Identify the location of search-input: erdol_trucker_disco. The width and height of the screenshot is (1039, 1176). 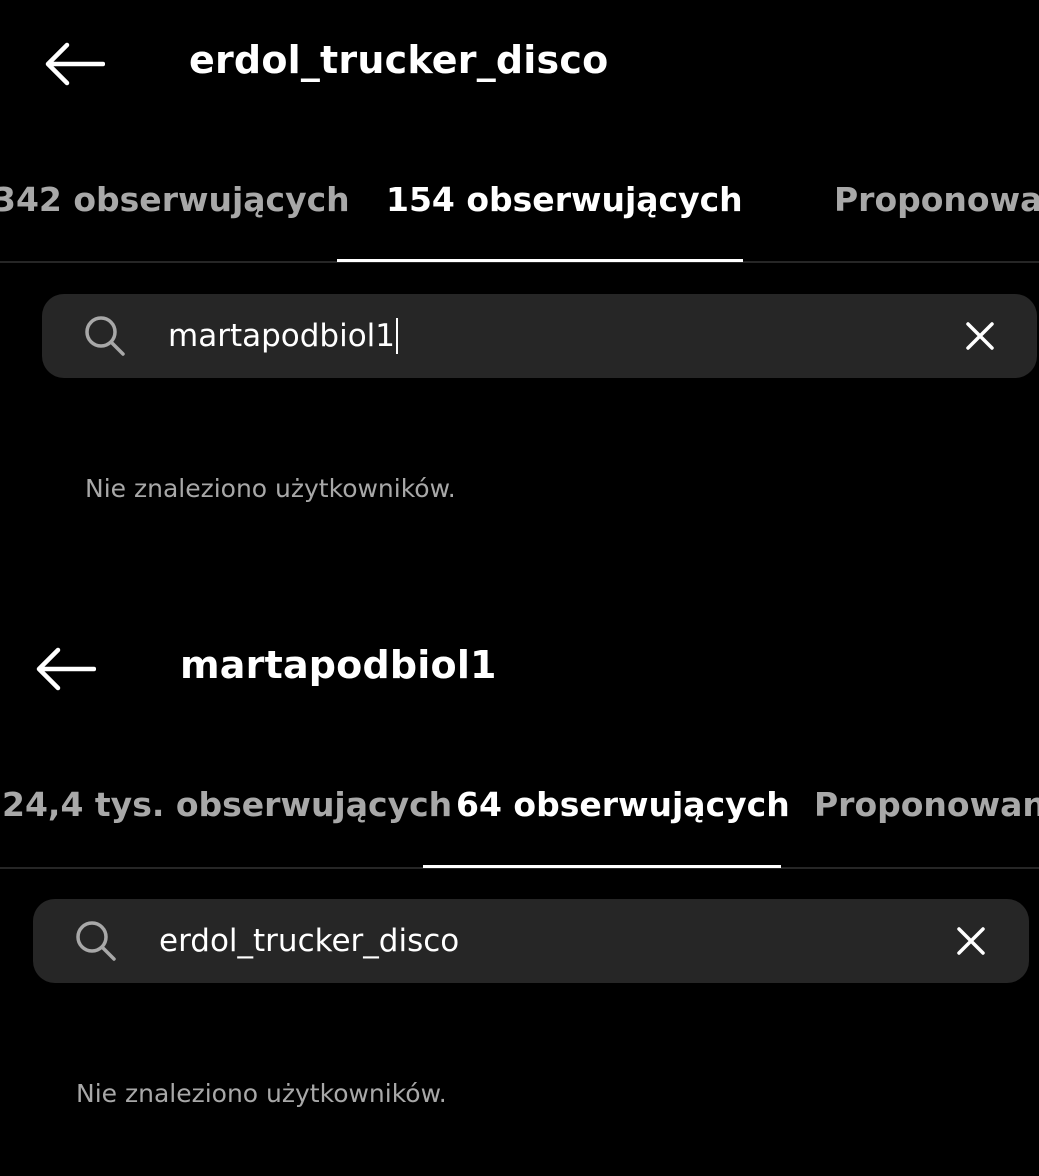
(531, 941).